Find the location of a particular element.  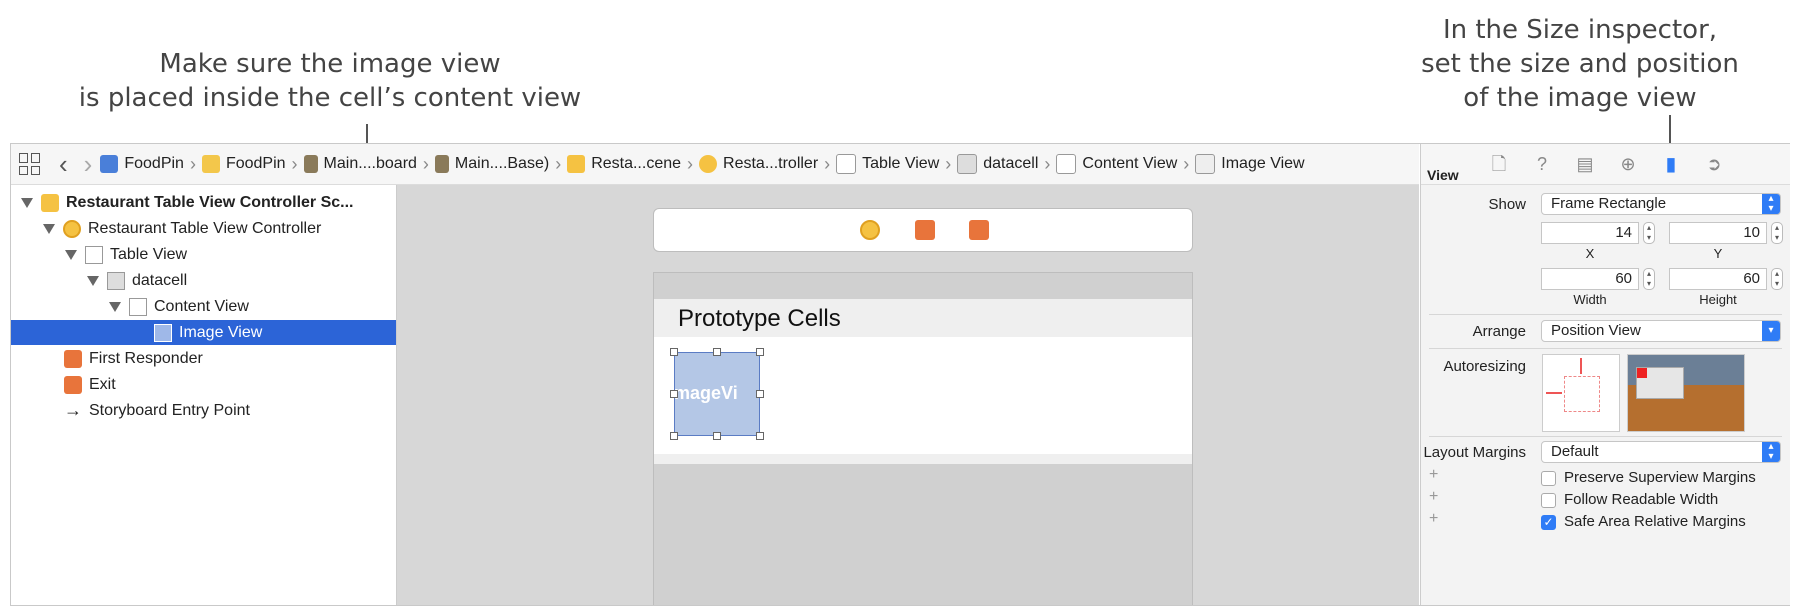

prototype-cells-header: Prototype Cells is located at coordinates (923, 318).